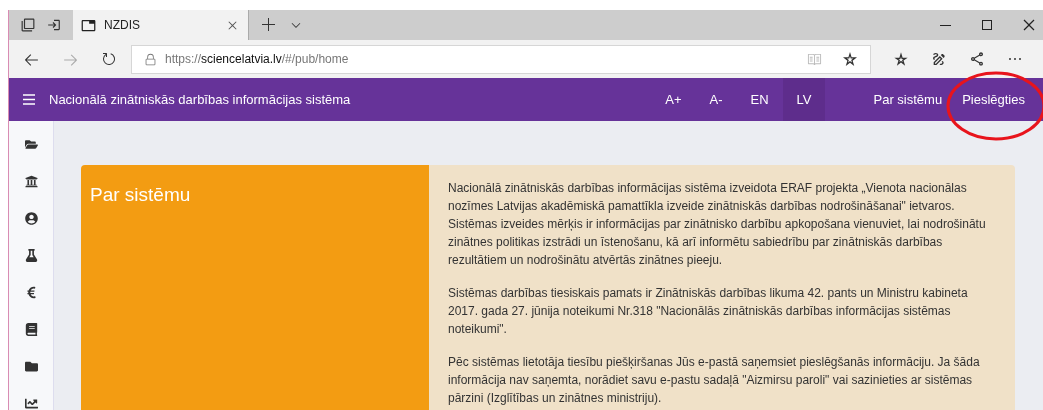 Image resolution: width=1043 pixels, height=410 pixels. Describe the element at coordinates (31, 255) in the screenshot. I see `flask-icon` at that location.